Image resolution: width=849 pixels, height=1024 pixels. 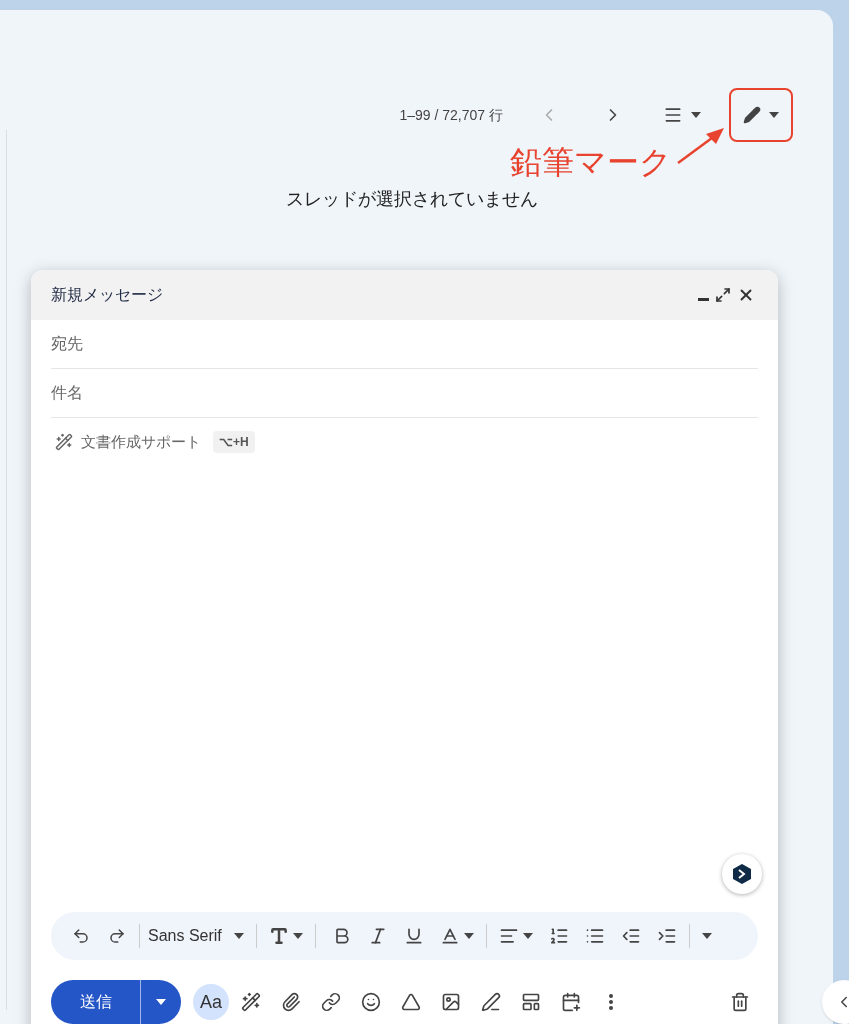 What do you see at coordinates (196, 936) in the screenshot?
I see `font-dropdown: Sans Serif` at bounding box center [196, 936].